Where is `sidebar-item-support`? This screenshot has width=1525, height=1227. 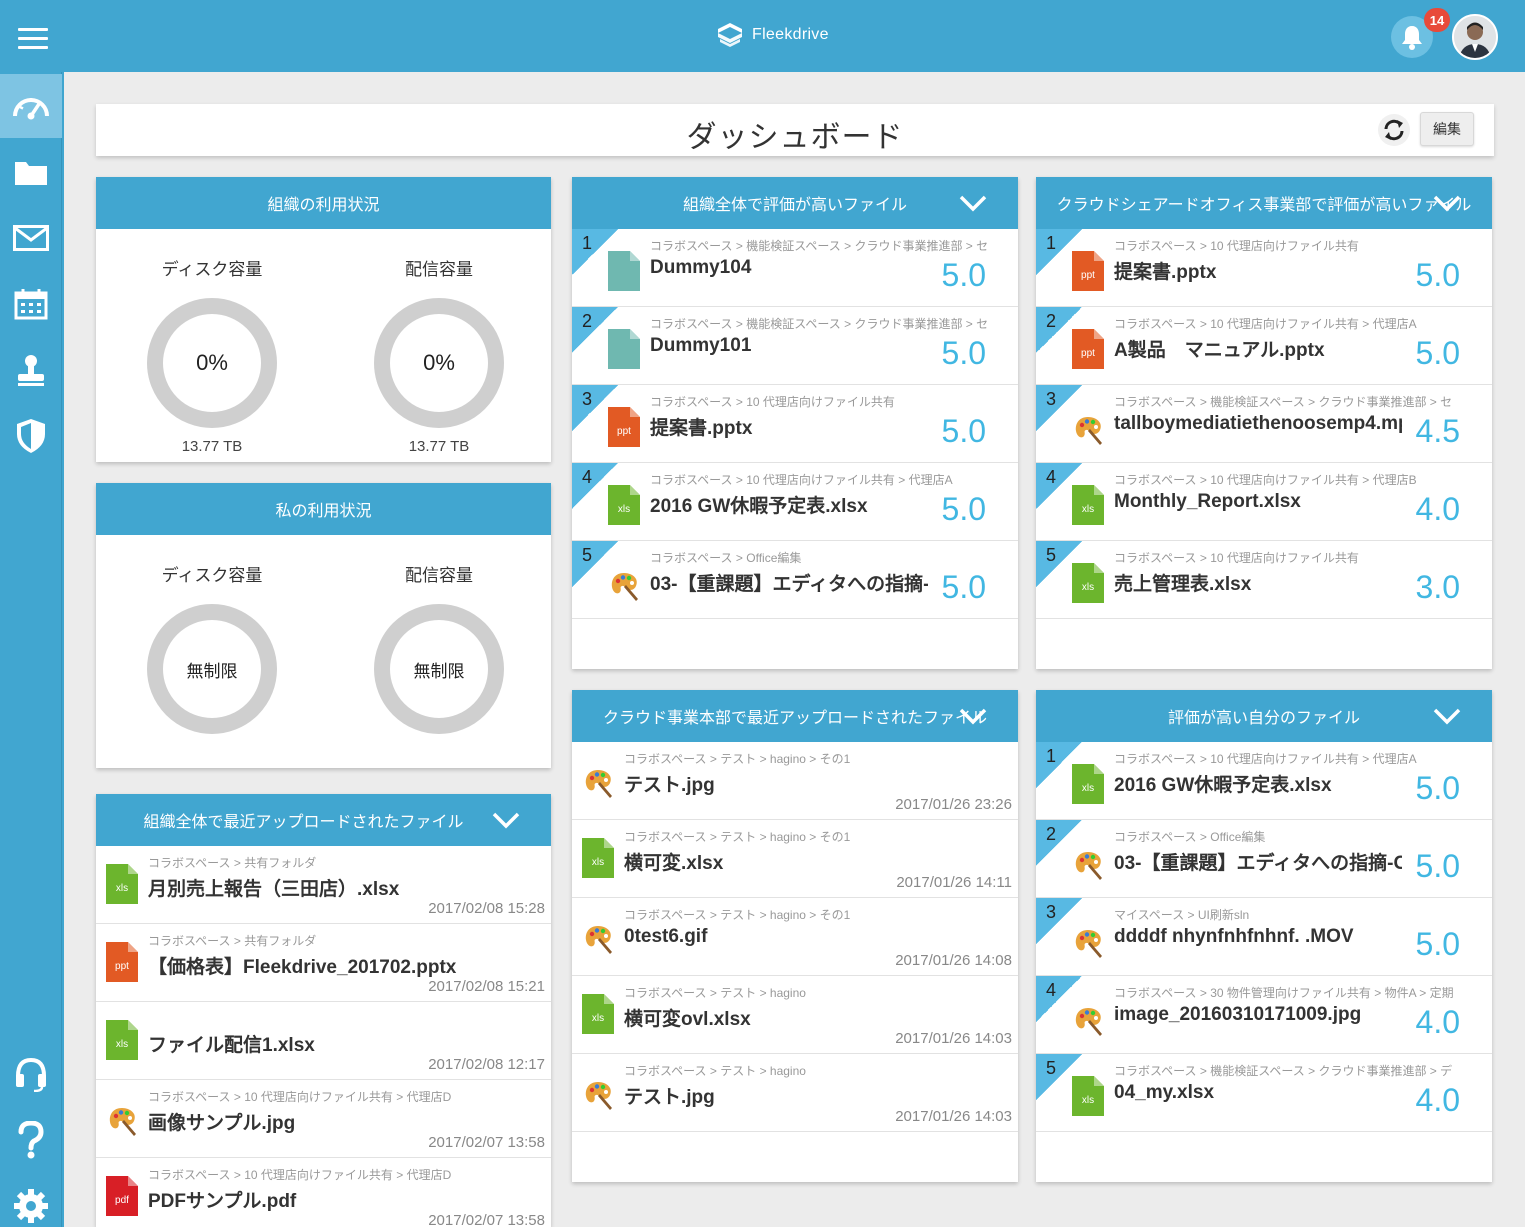 sidebar-item-support is located at coordinates (31, 1074).